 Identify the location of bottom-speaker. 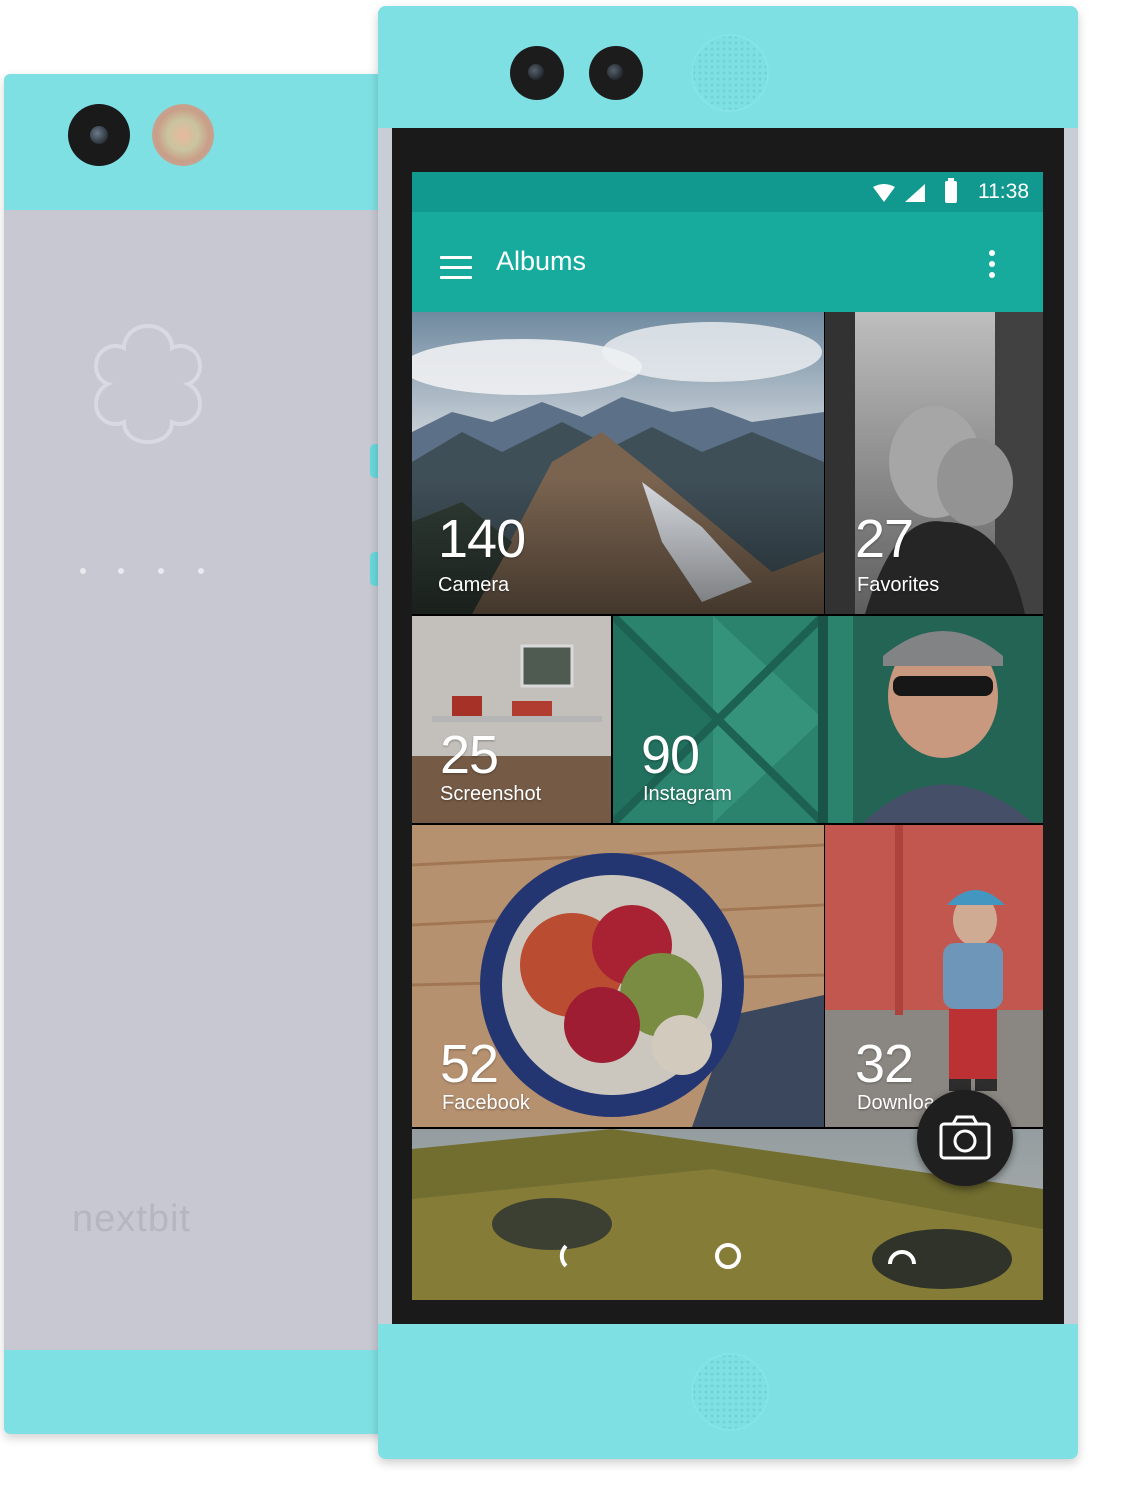
(730, 1392).